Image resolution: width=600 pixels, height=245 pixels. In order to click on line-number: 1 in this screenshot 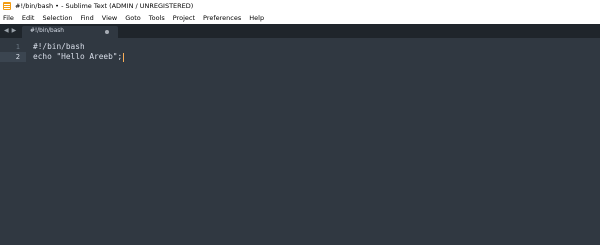, I will do `click(17, 47)`.